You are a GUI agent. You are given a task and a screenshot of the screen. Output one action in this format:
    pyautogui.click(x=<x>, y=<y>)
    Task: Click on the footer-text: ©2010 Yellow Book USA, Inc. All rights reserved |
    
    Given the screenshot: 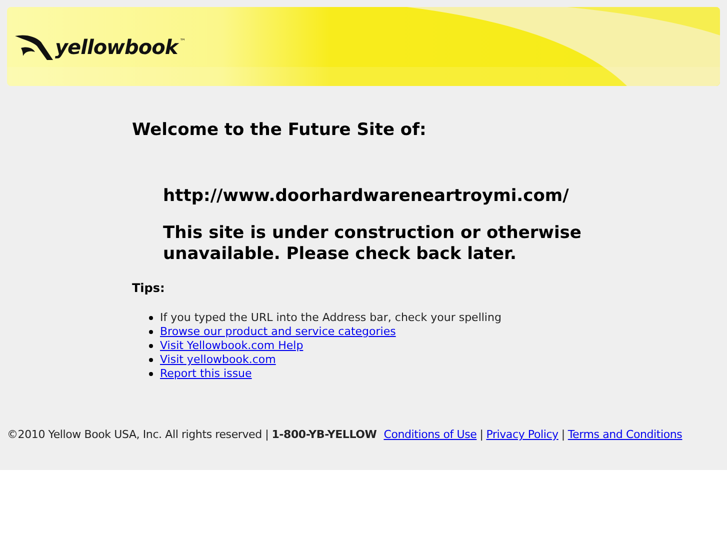 What is the action you would take?
    pyautogui.click(x=138, y=435)
    